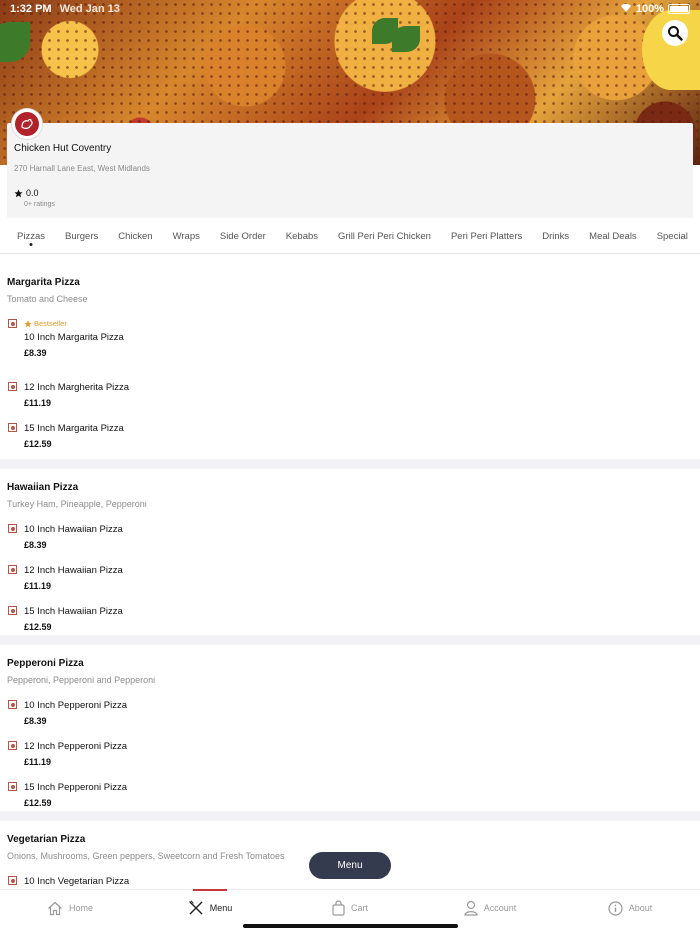 The image size is (700, 934). What do you see at coordinates (81, 680) in the screenshot?
I see `section-description: Pepperoni, Pepperoni and Pepperoni` at bounding box center [81, 680].